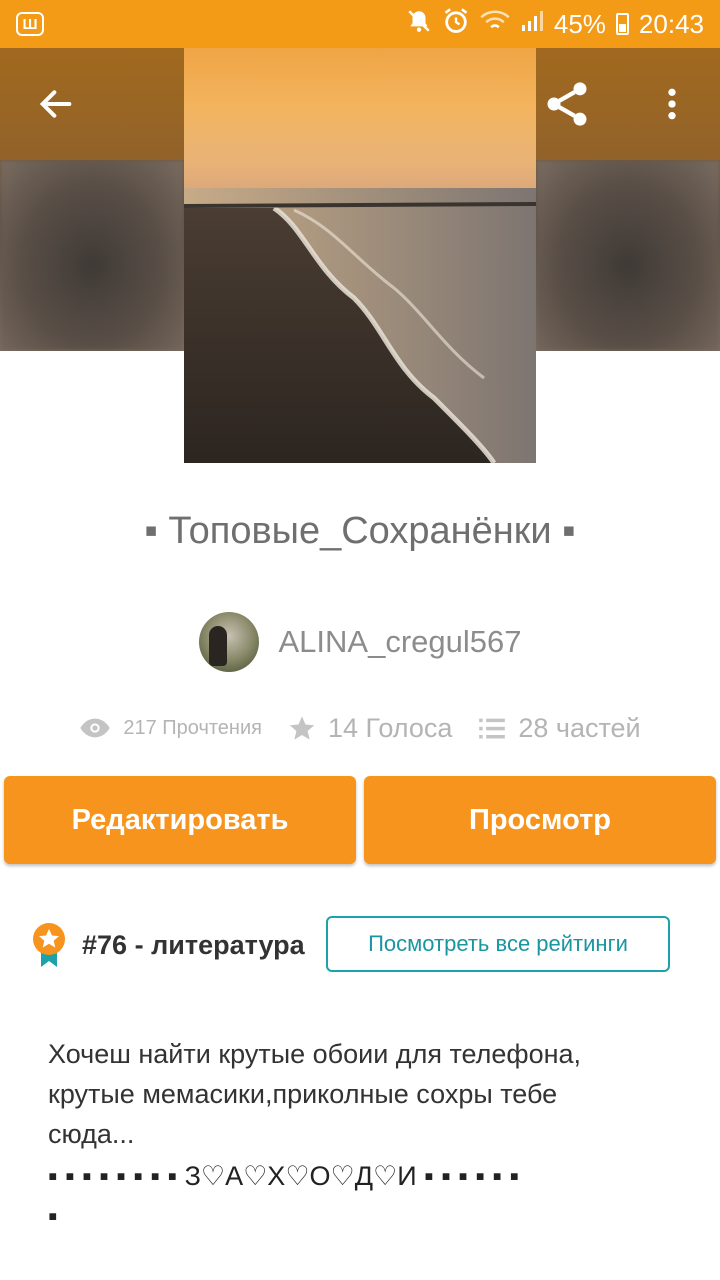  What do you see at coordinates (92, 255) in the screenshot?
I see `cover-blur-left` at bounding box center [92, 255].